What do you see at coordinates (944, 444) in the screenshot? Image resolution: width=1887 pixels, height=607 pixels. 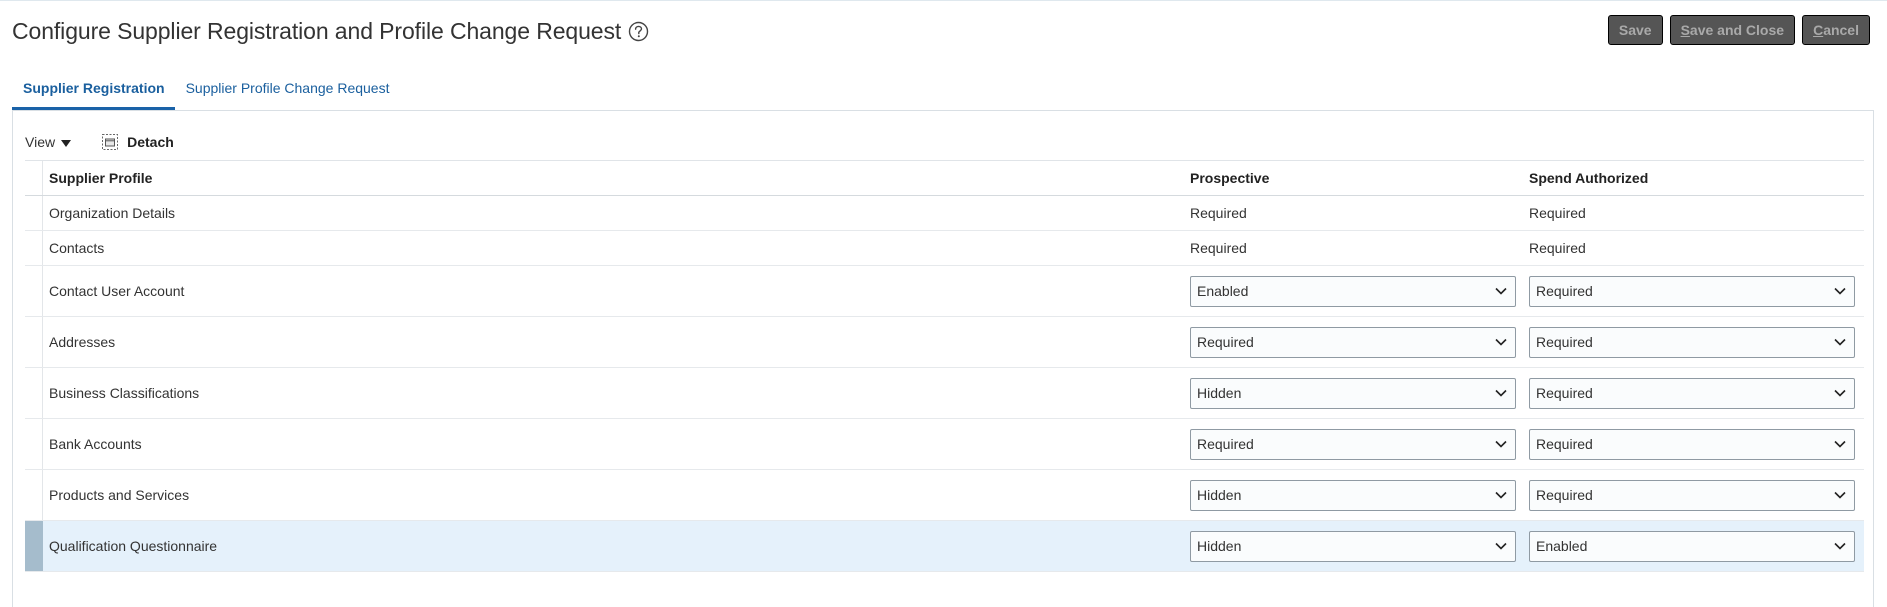 I see `table-row: Bank Accounts Required Required` at bounding box center [944, 444].